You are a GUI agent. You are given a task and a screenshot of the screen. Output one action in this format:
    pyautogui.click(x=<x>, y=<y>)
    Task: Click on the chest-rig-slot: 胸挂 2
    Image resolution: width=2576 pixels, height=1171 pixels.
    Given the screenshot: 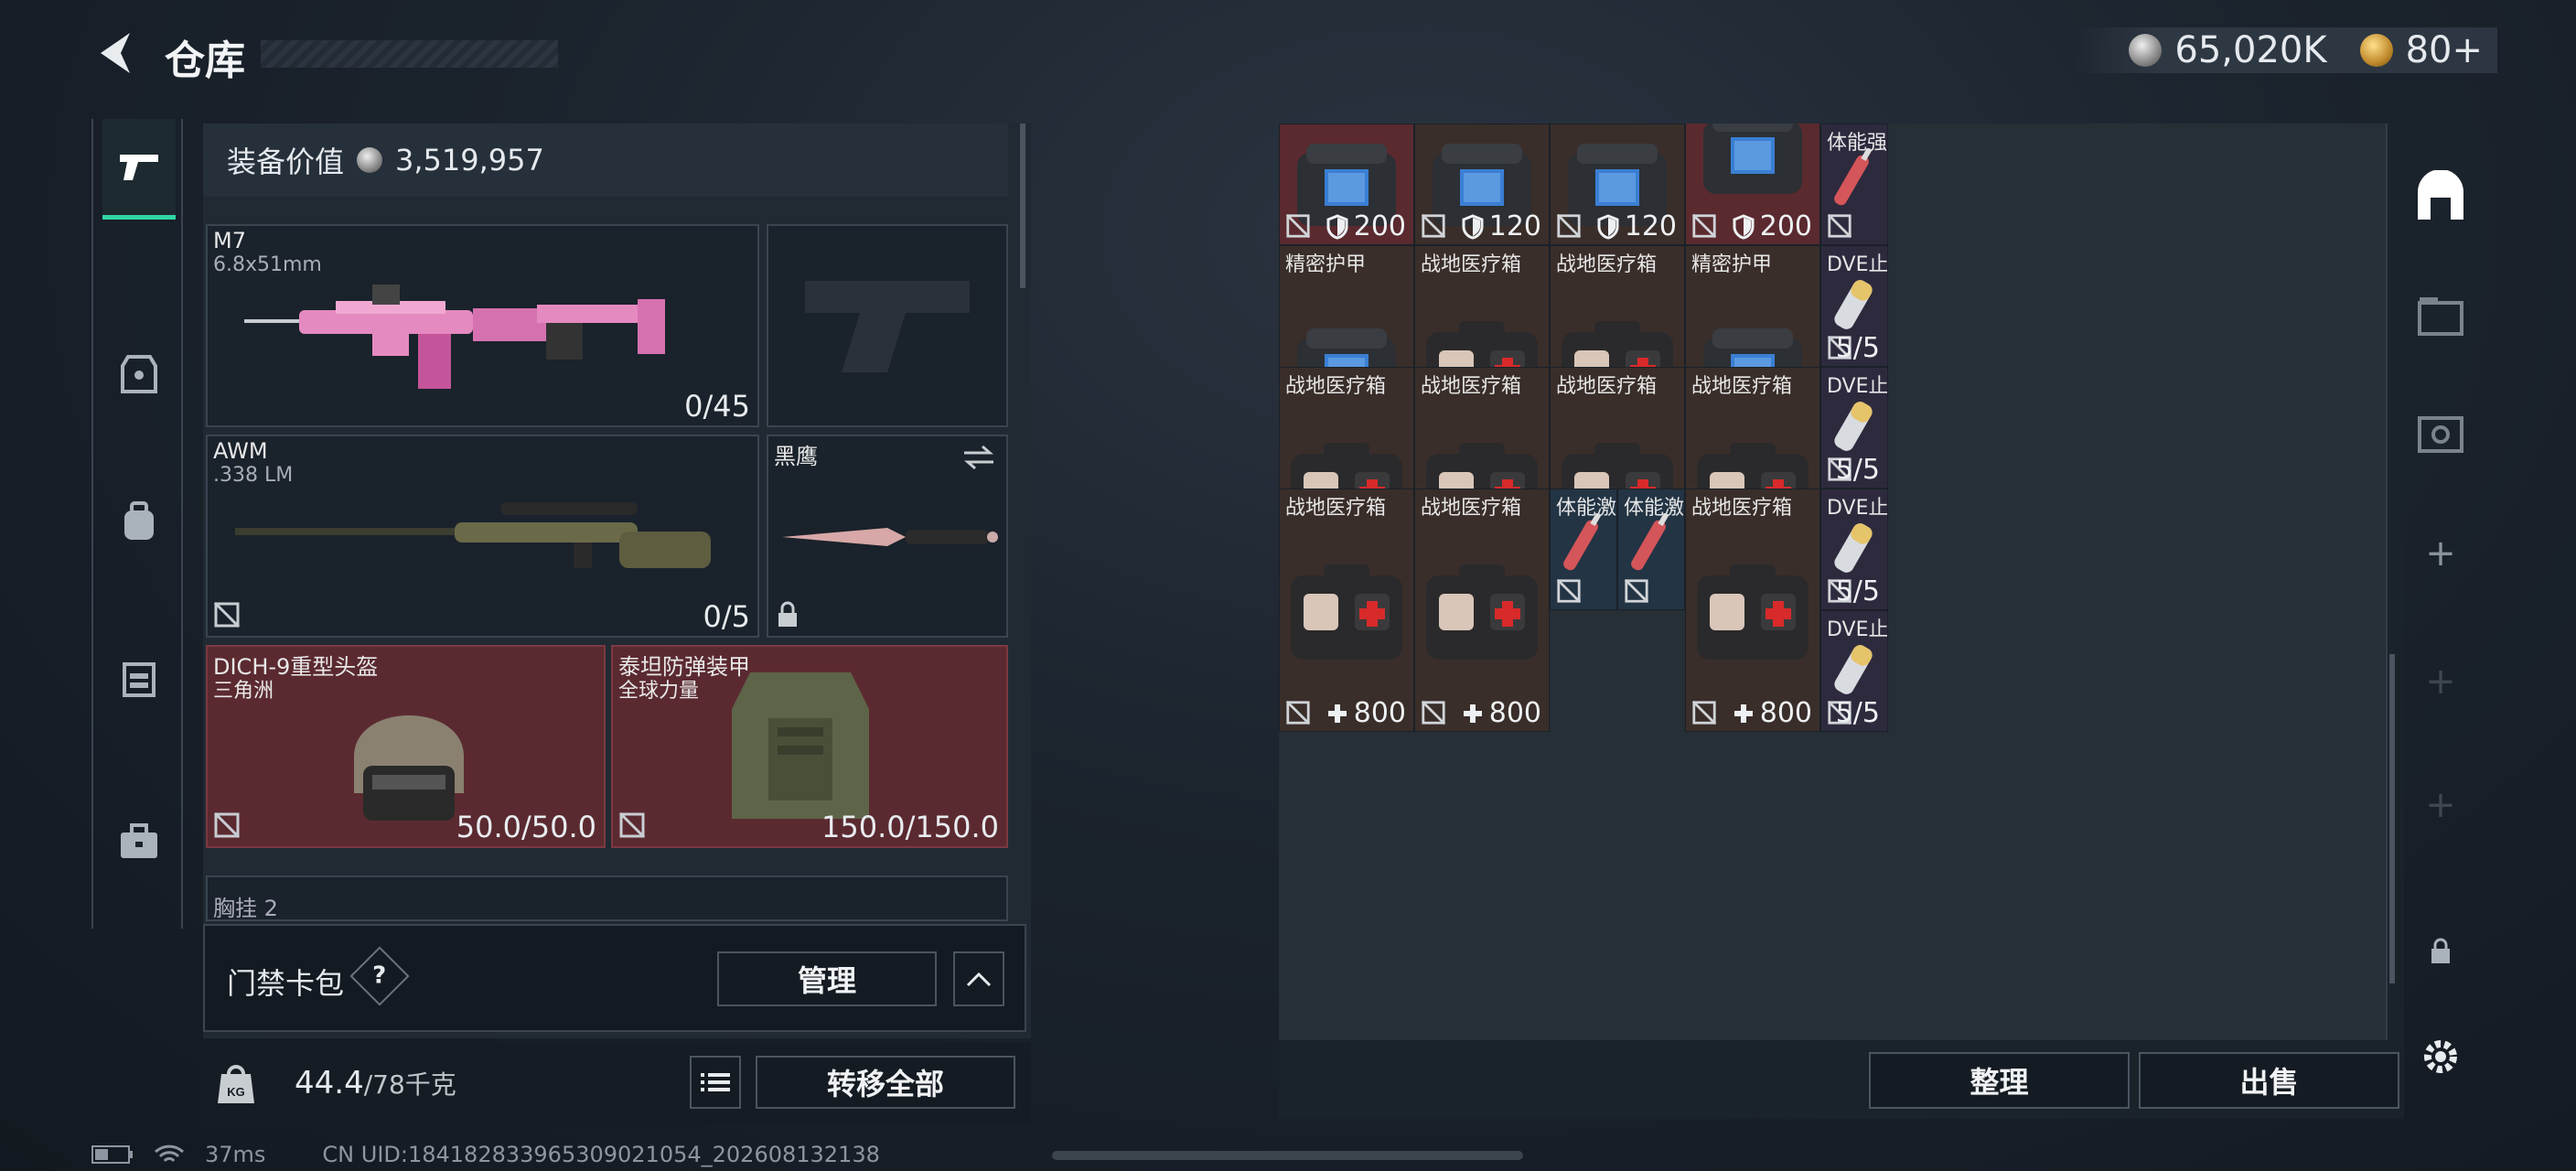 What is the action you would take?
    pyautogui.click(x=607, y=898)
    